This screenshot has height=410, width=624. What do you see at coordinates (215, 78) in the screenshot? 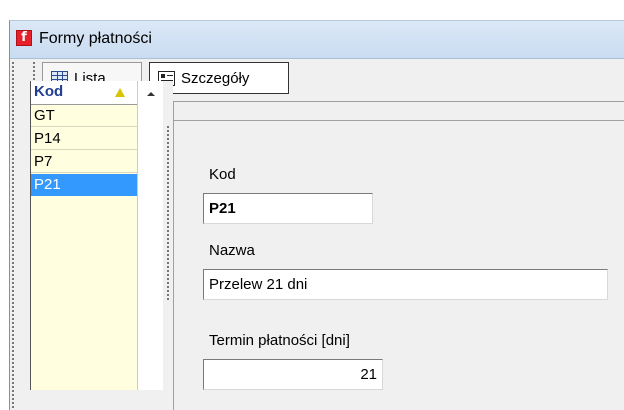
I see `tab-szczegoly-label: Szczegóły` at bounding box center [215, 78].